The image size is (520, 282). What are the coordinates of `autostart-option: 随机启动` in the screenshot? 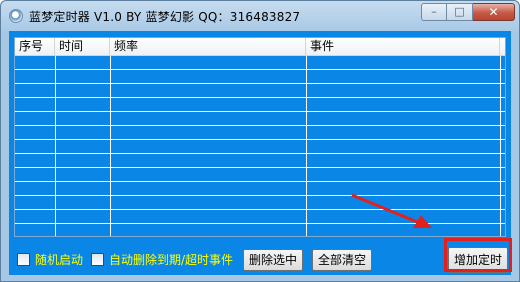 It's located at (50, 259).